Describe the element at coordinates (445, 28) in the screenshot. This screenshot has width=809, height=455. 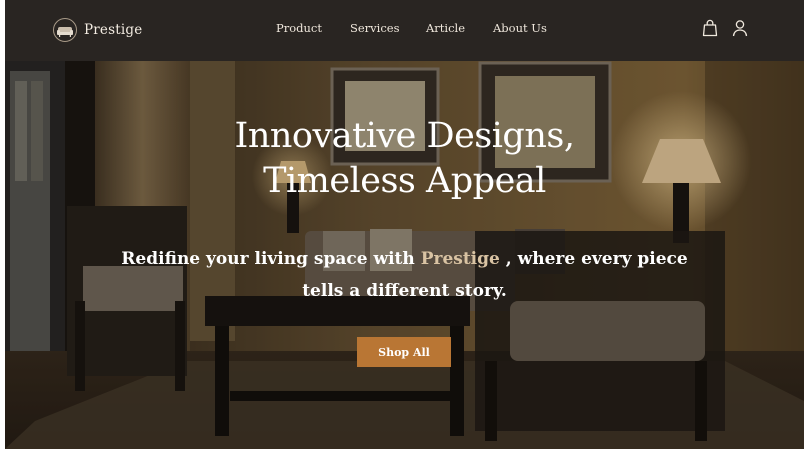
I see `nav-link-article: Article` at that location.